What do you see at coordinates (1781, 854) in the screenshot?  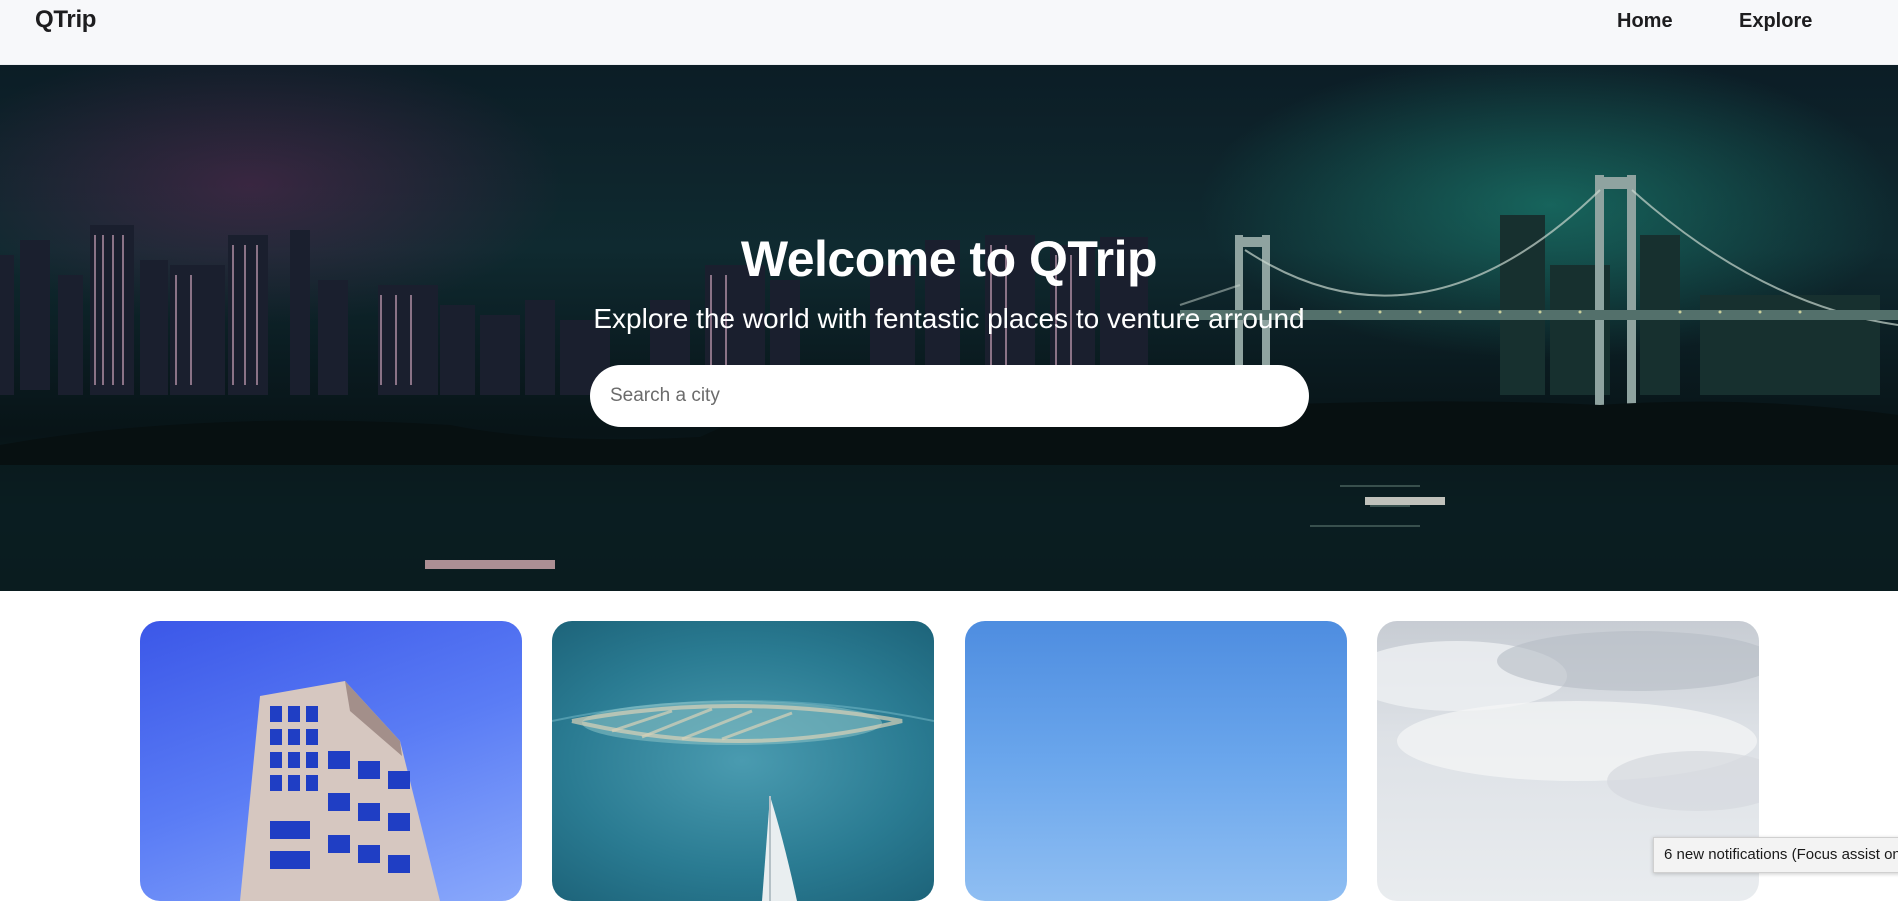 I see `notification-text: 6 new notifications (Focus assist on)` at bounding box center [1781, 854].